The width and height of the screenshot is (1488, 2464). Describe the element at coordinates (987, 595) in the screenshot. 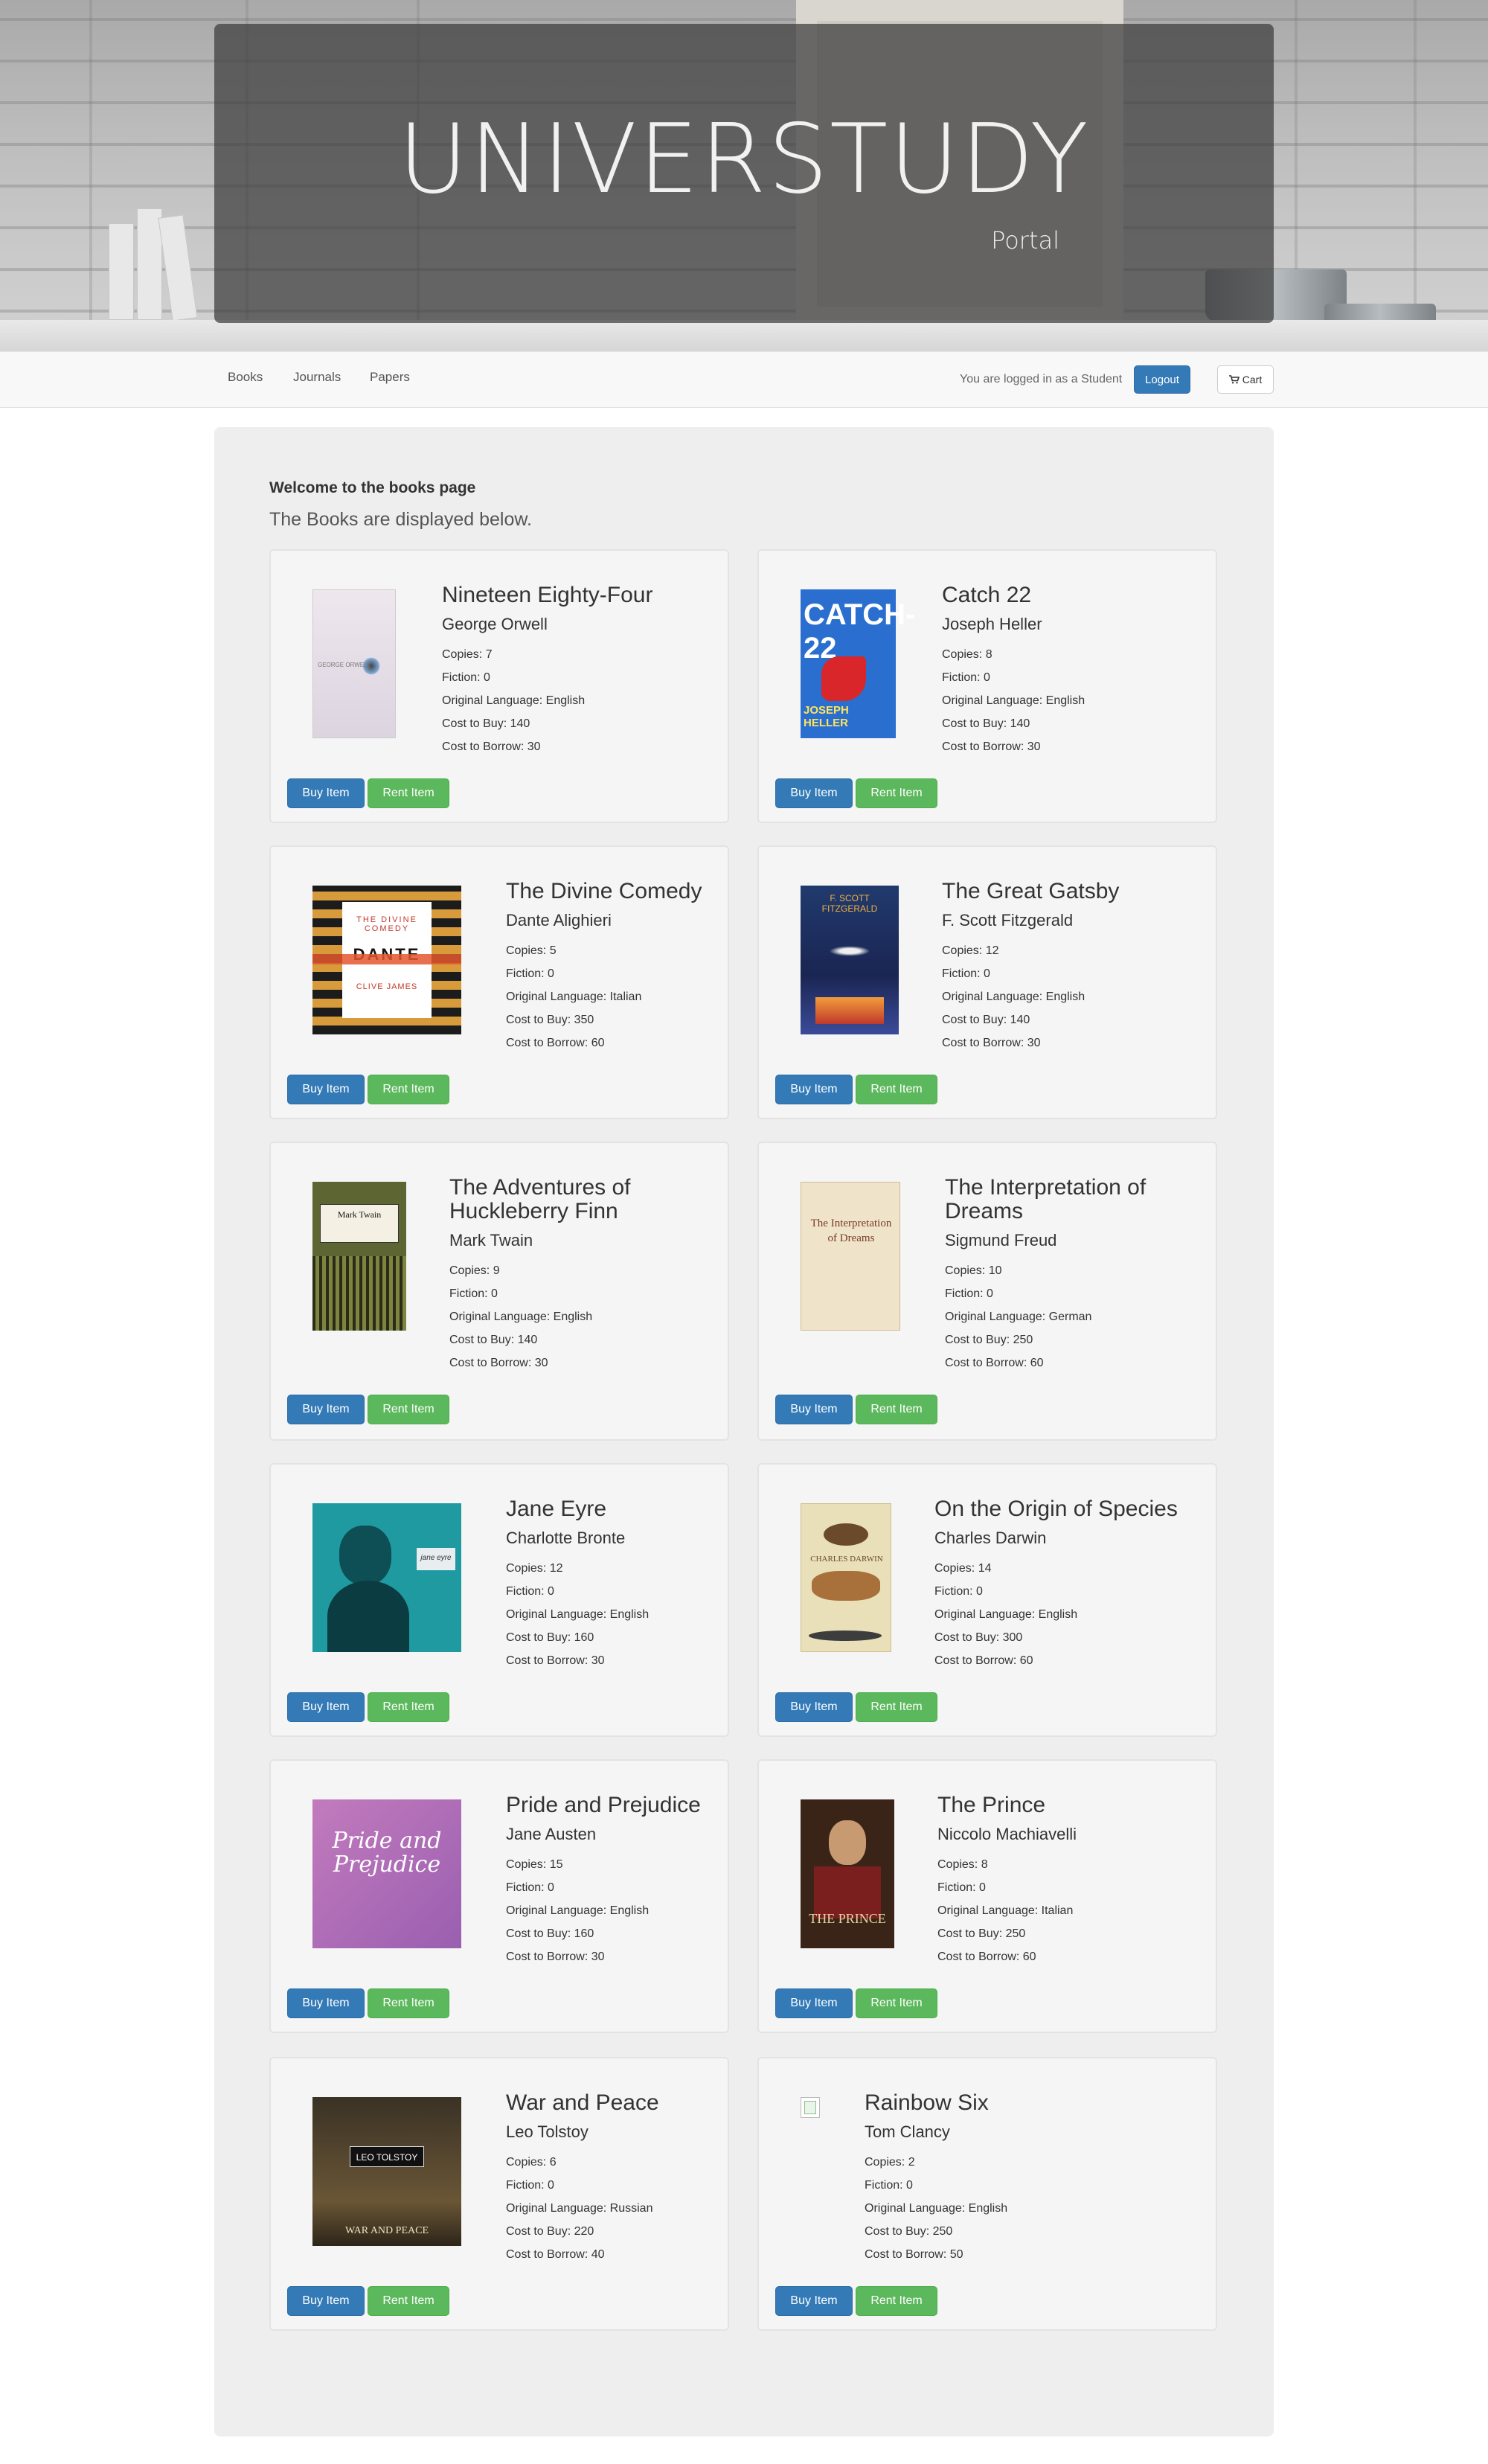

I see `book-title: Catch 22` at that location.